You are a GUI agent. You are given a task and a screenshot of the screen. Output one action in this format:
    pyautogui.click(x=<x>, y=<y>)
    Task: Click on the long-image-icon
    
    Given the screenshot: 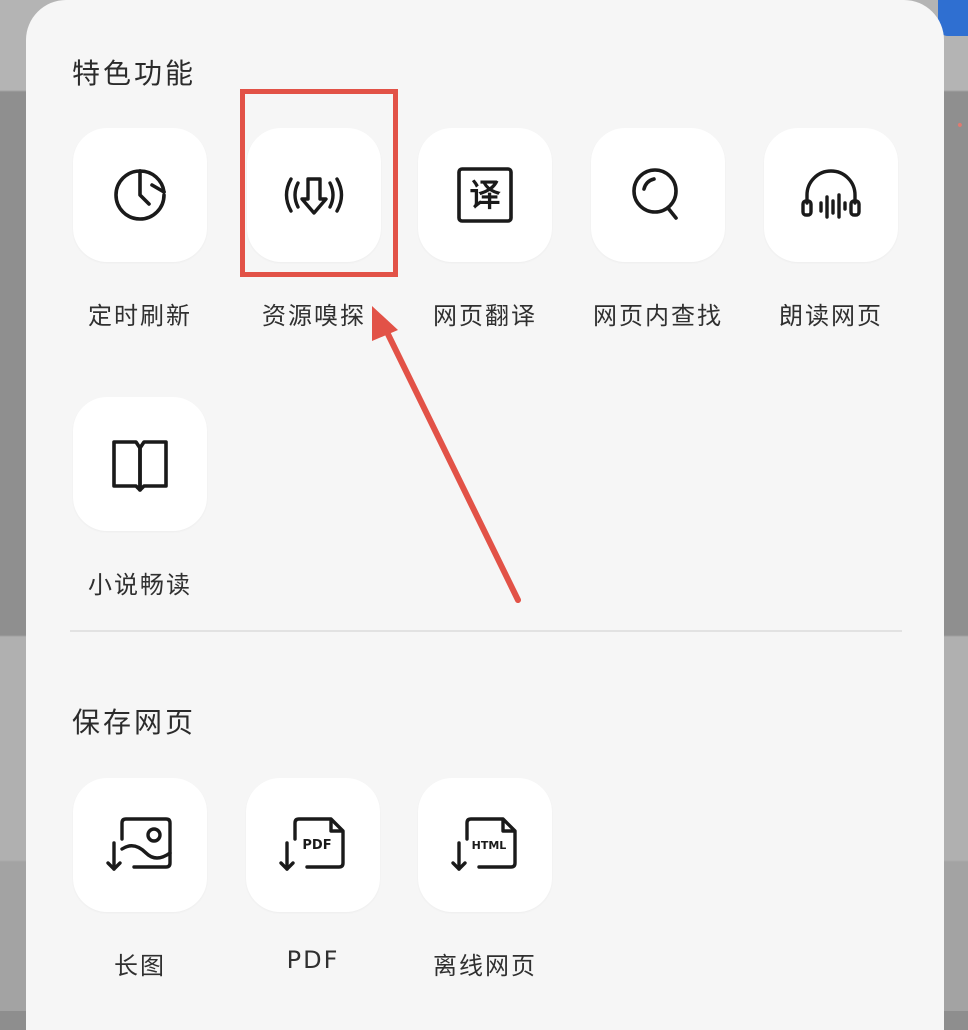 What is the action you would take?
    pyautogui.click(x=139, y=844)
    